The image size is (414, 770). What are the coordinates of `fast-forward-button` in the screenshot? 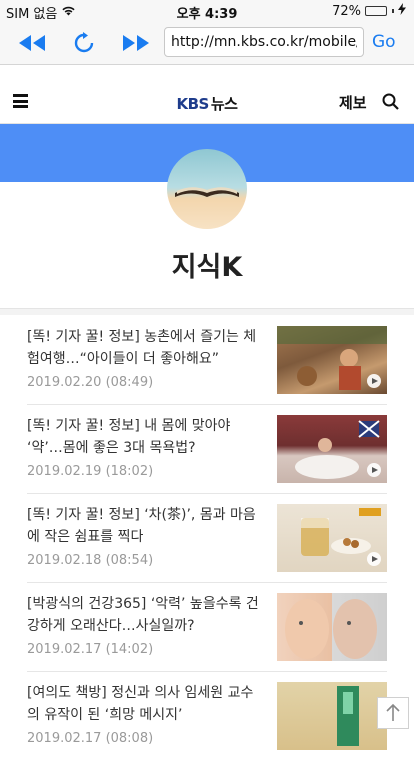 It's located at (136, 43).